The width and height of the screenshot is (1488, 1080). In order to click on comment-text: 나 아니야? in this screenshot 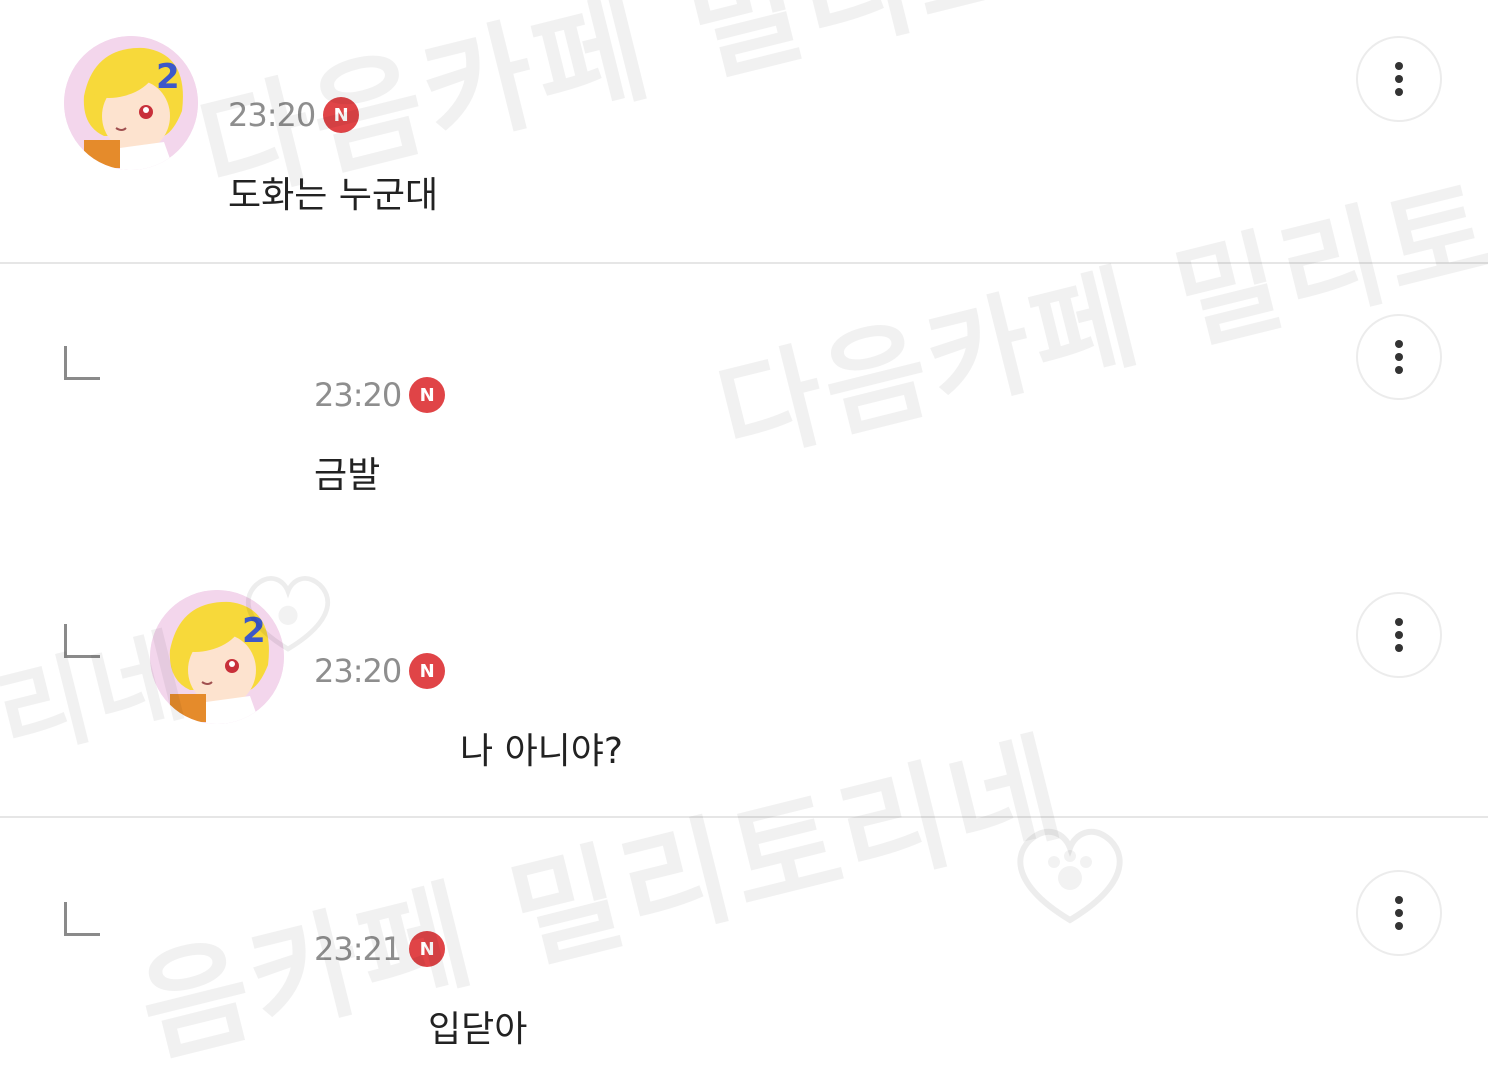, I will do `click(542, 751)`.